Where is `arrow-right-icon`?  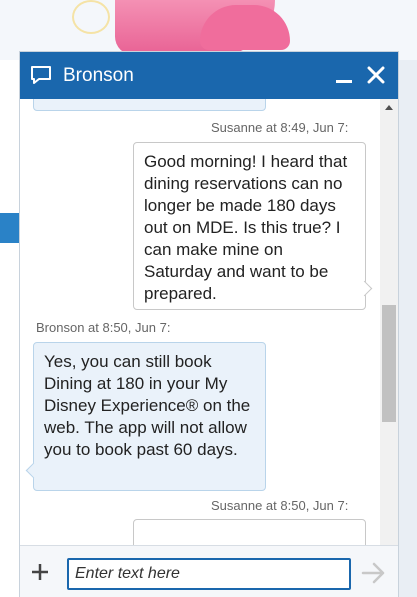 arrow-right-icon is located at coordinates (374, 573).